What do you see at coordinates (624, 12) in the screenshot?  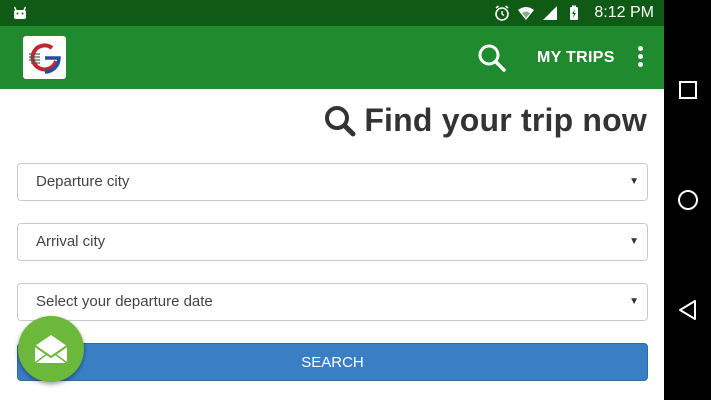 I see `clock: 8:12 PM` at bounding box center [624, 12].